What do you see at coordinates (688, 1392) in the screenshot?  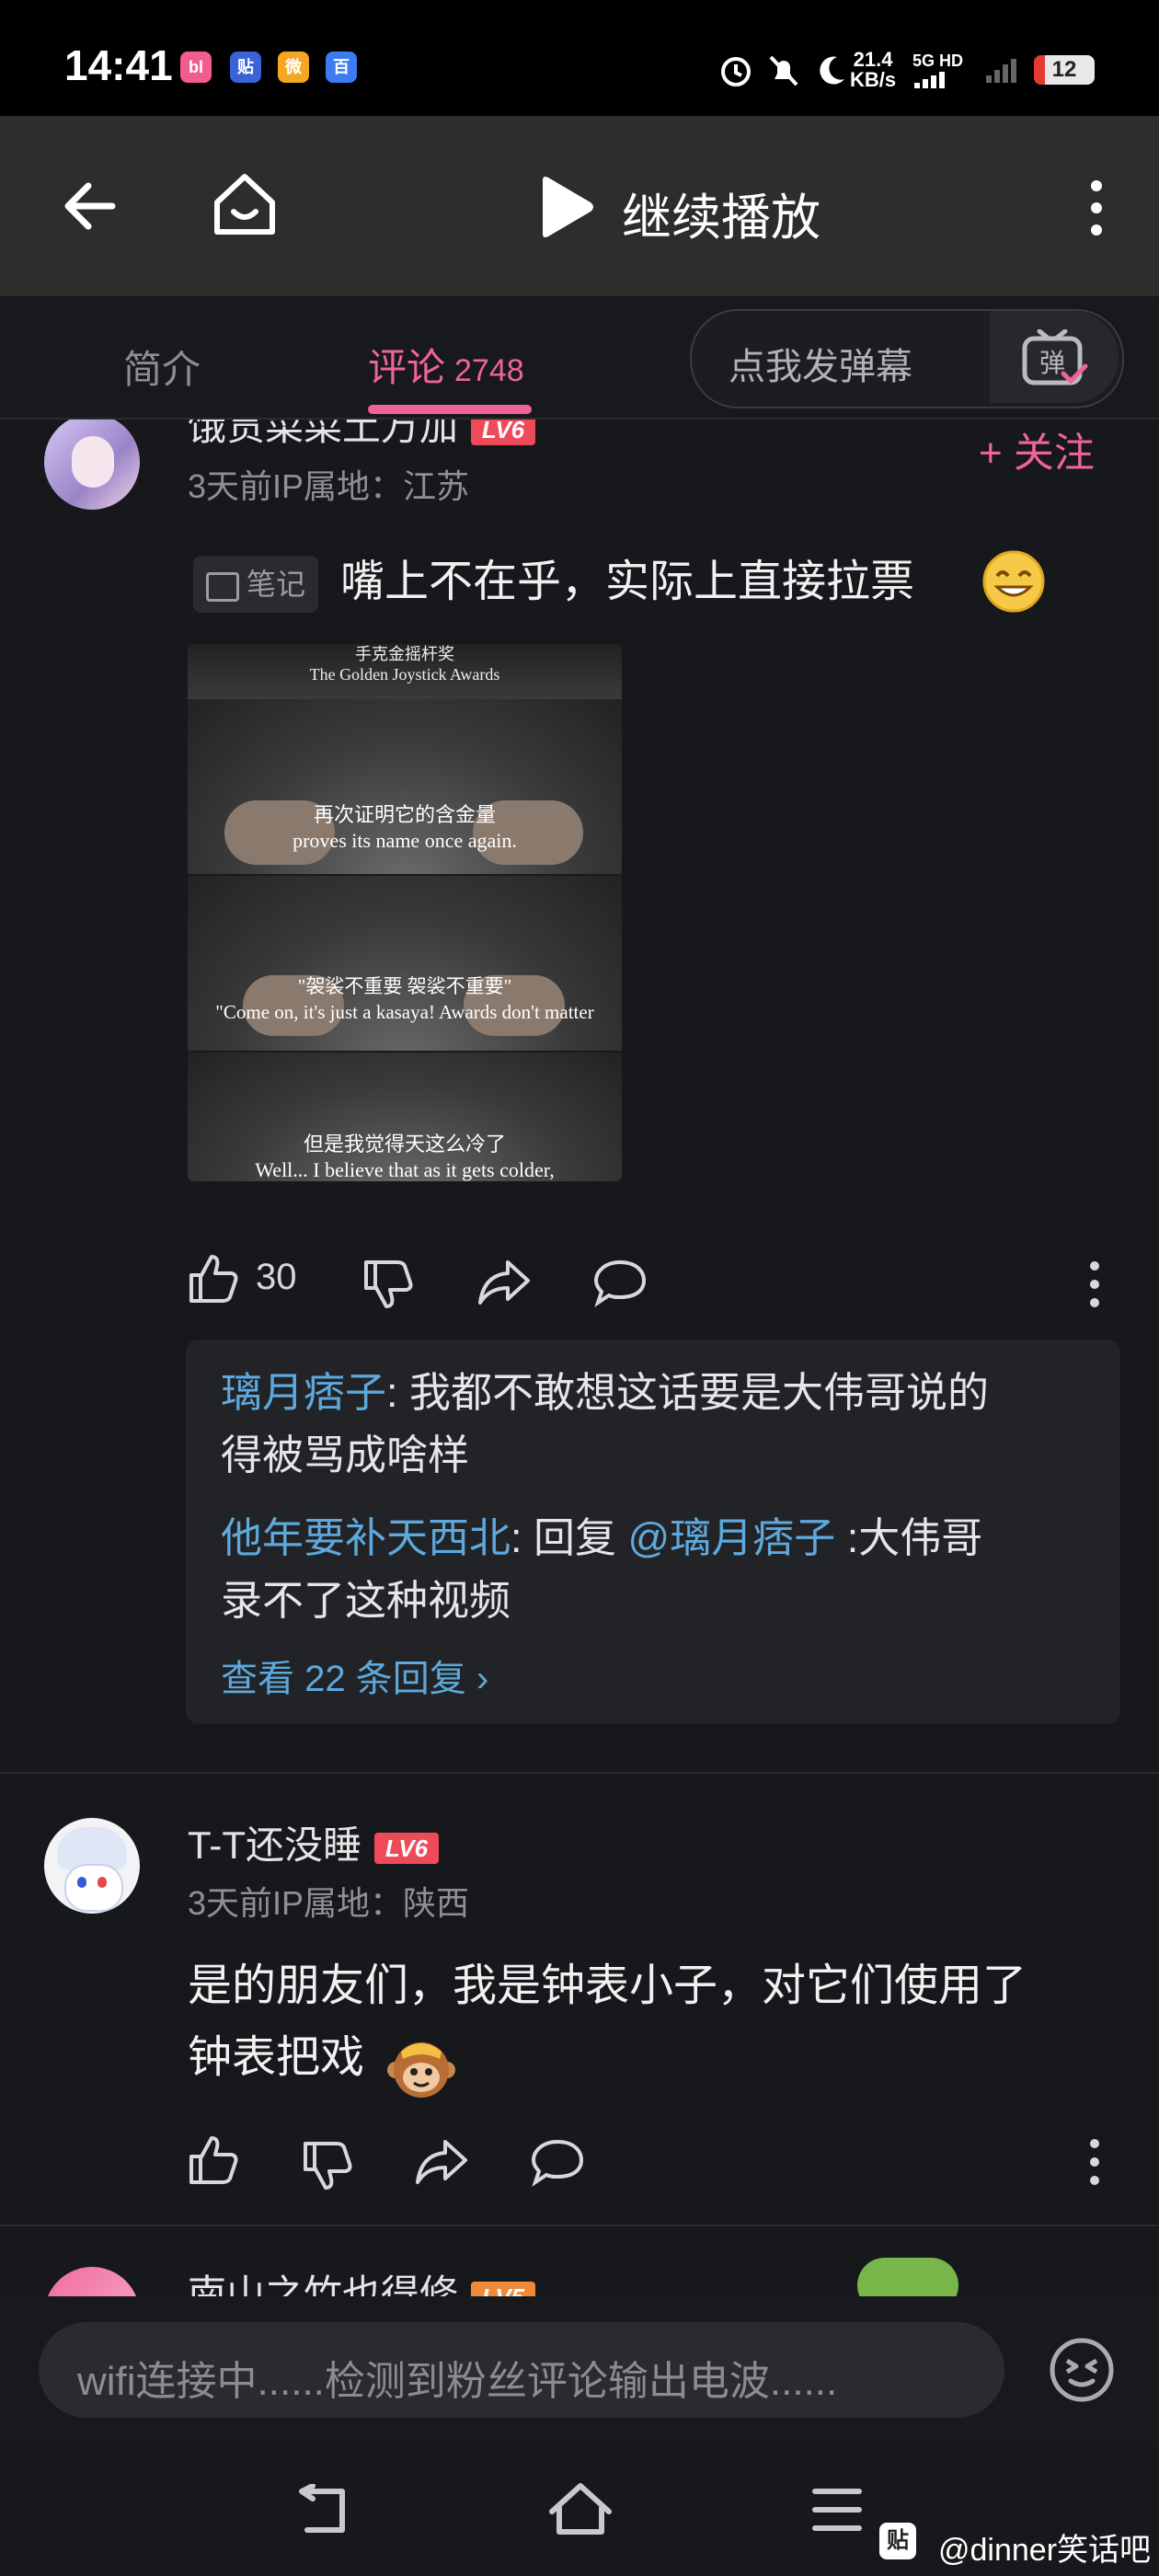 I see `reply-text: : 我都不敢想这话要是大伟哥说的` at bounding box center [688, 1392].